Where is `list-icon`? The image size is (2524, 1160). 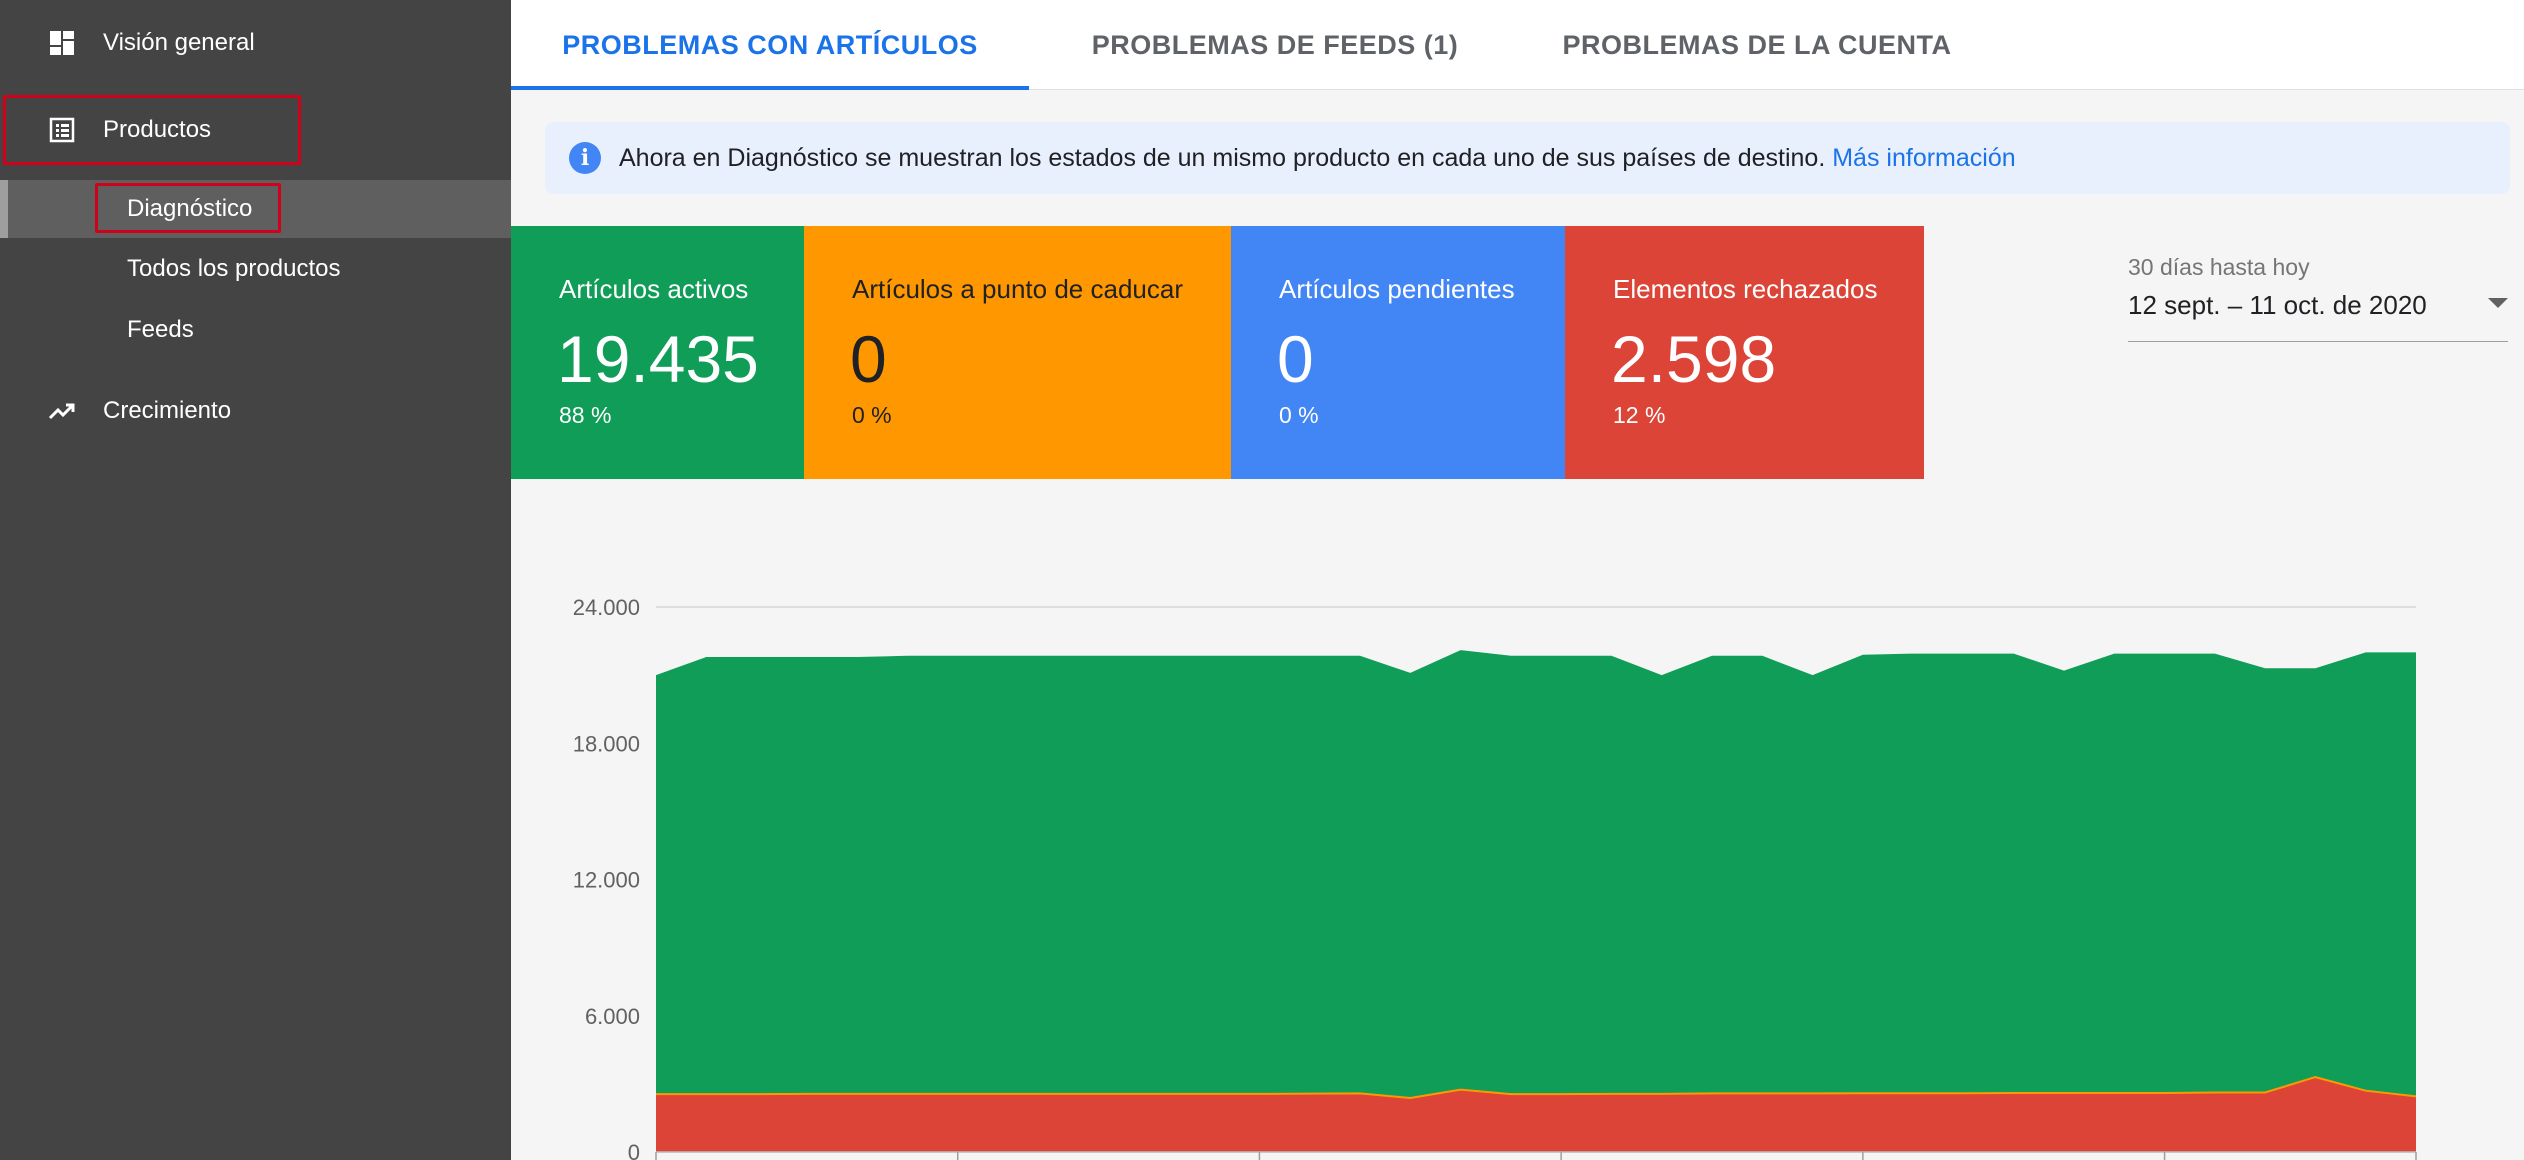 list-icon is located at coordinates (62, 130).